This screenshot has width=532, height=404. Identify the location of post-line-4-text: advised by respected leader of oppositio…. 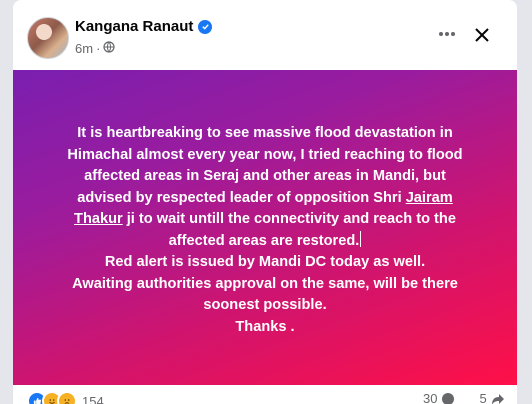
(239, 197).